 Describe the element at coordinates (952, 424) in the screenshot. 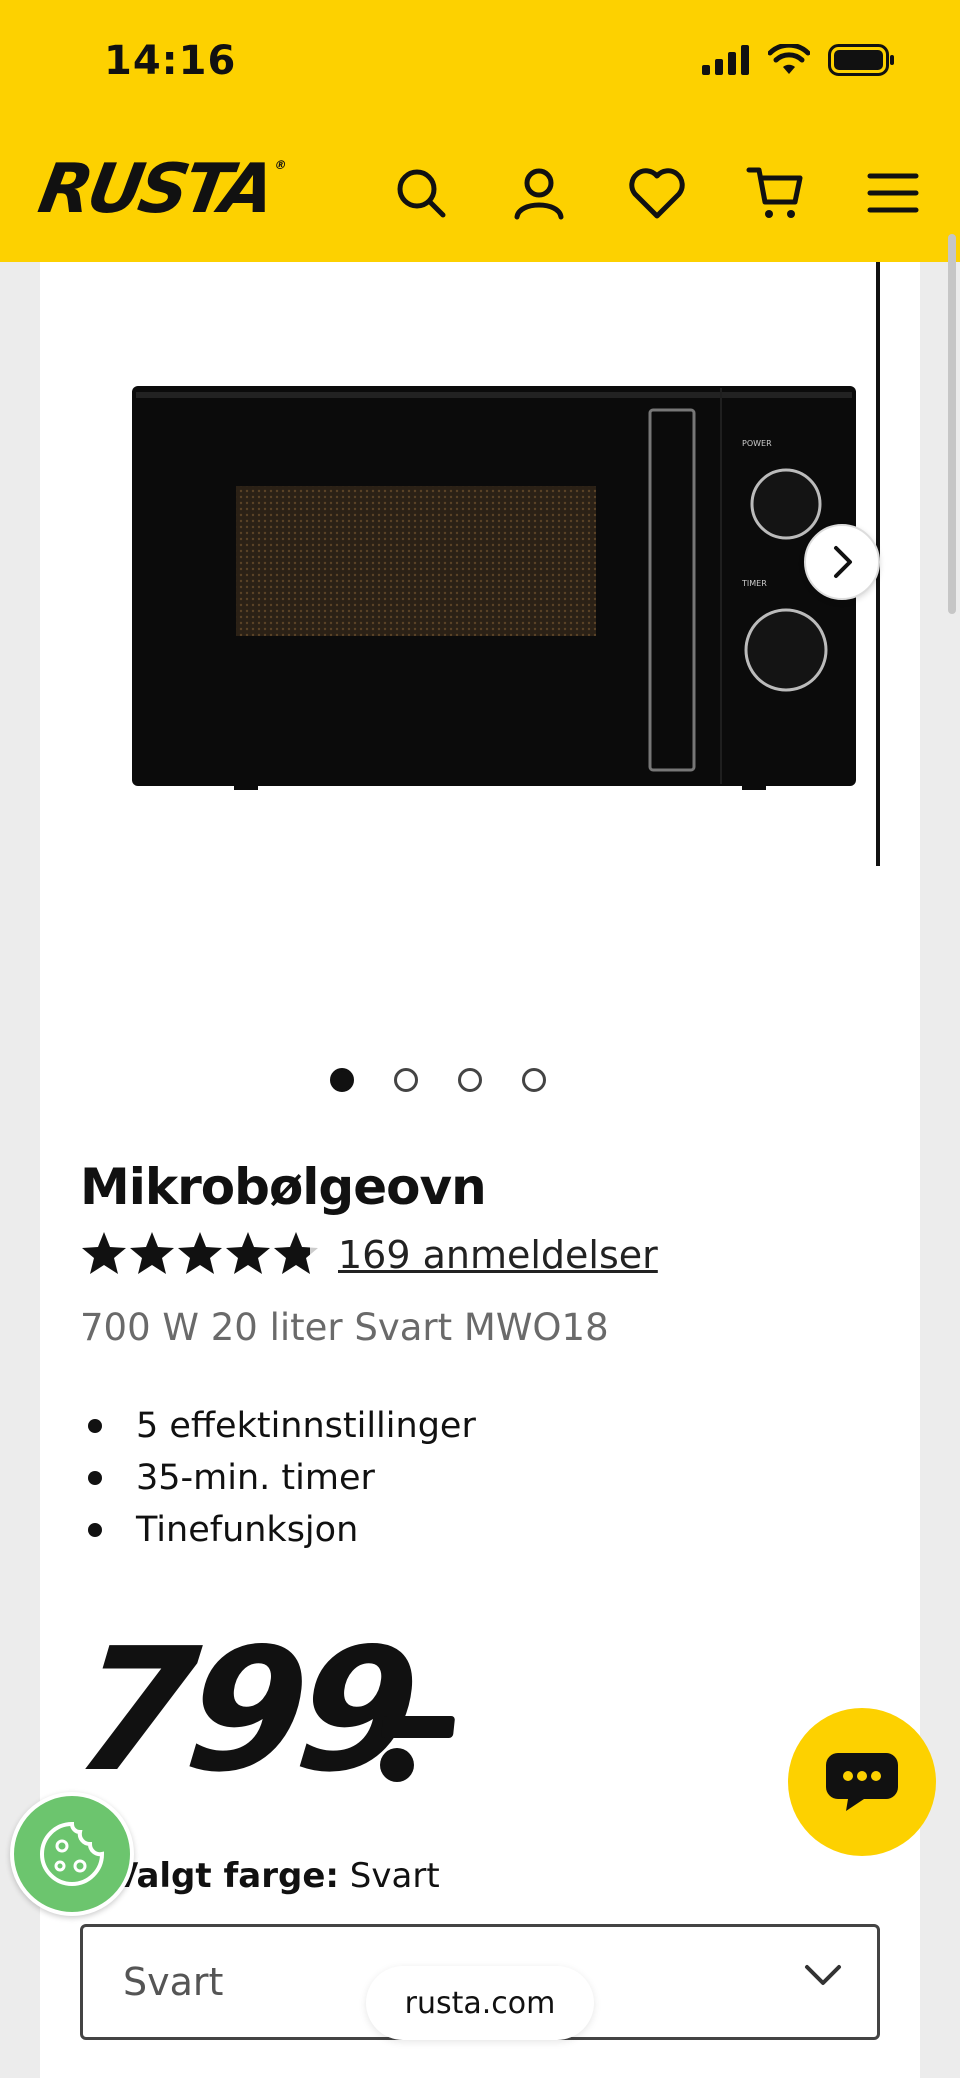

I see `page-scrollbar` at that location.